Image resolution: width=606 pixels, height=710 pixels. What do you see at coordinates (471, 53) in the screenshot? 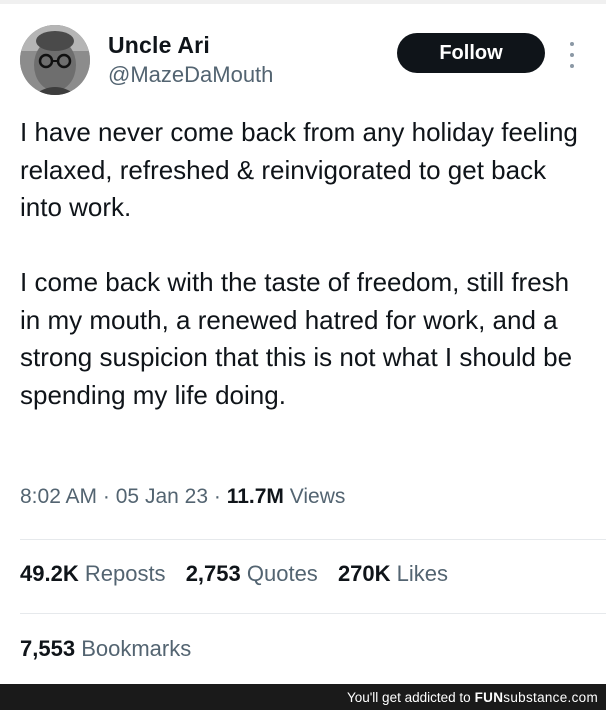
I see `follow-button: Follow` at bounding box center [471, 53].